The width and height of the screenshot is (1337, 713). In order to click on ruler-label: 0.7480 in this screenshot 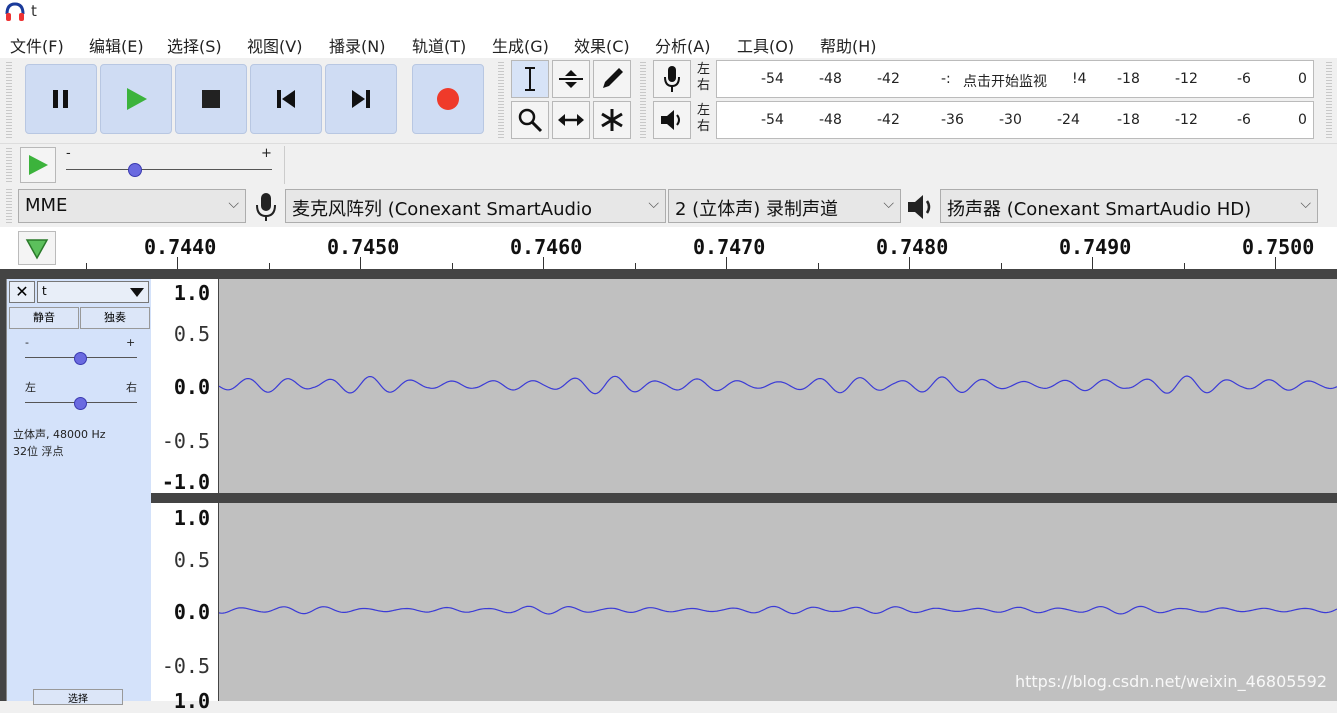, I will do `click(912, 247)`.